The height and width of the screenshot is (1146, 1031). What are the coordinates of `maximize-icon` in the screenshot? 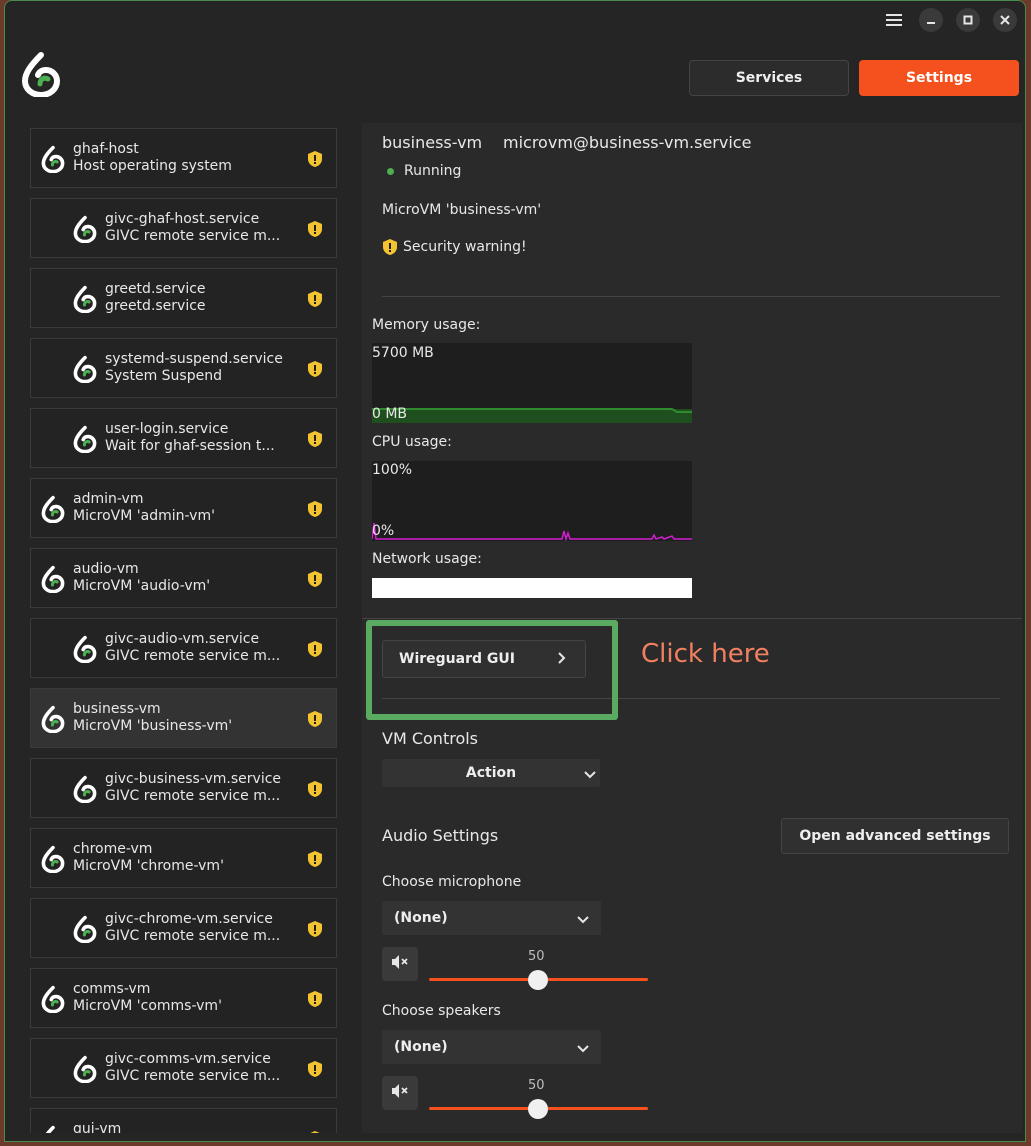 It's located at (968, 20).